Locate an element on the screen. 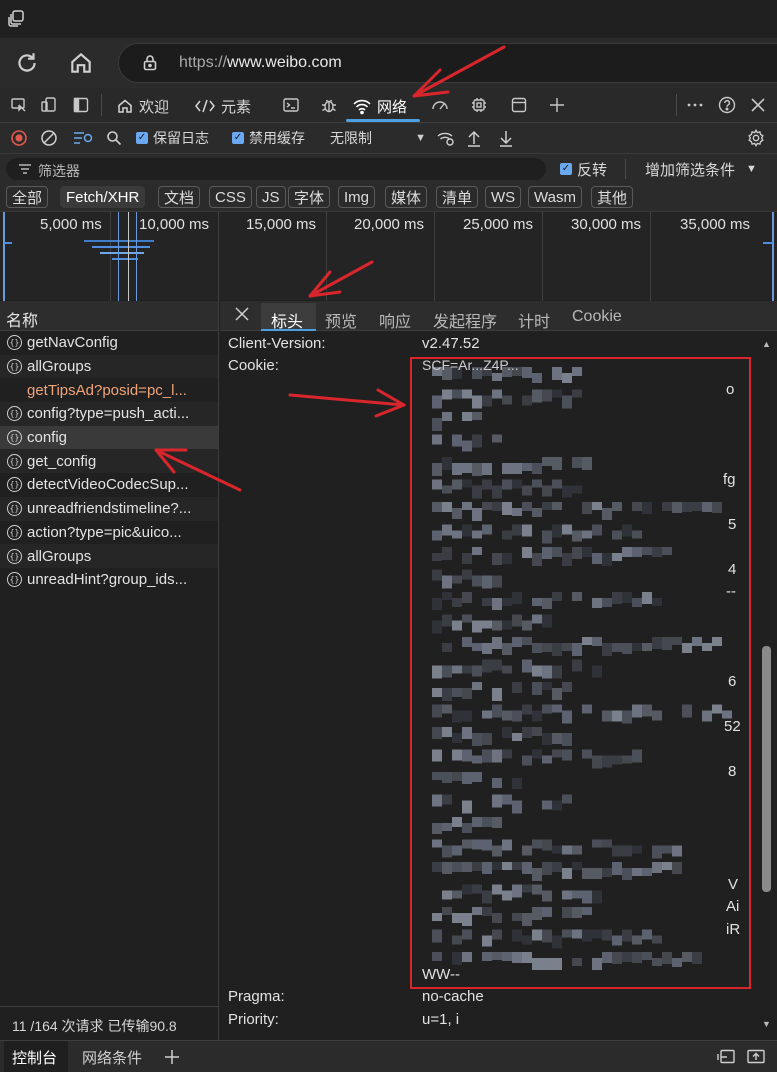  request-row: {} get_config is located at coordinates (109, 461).